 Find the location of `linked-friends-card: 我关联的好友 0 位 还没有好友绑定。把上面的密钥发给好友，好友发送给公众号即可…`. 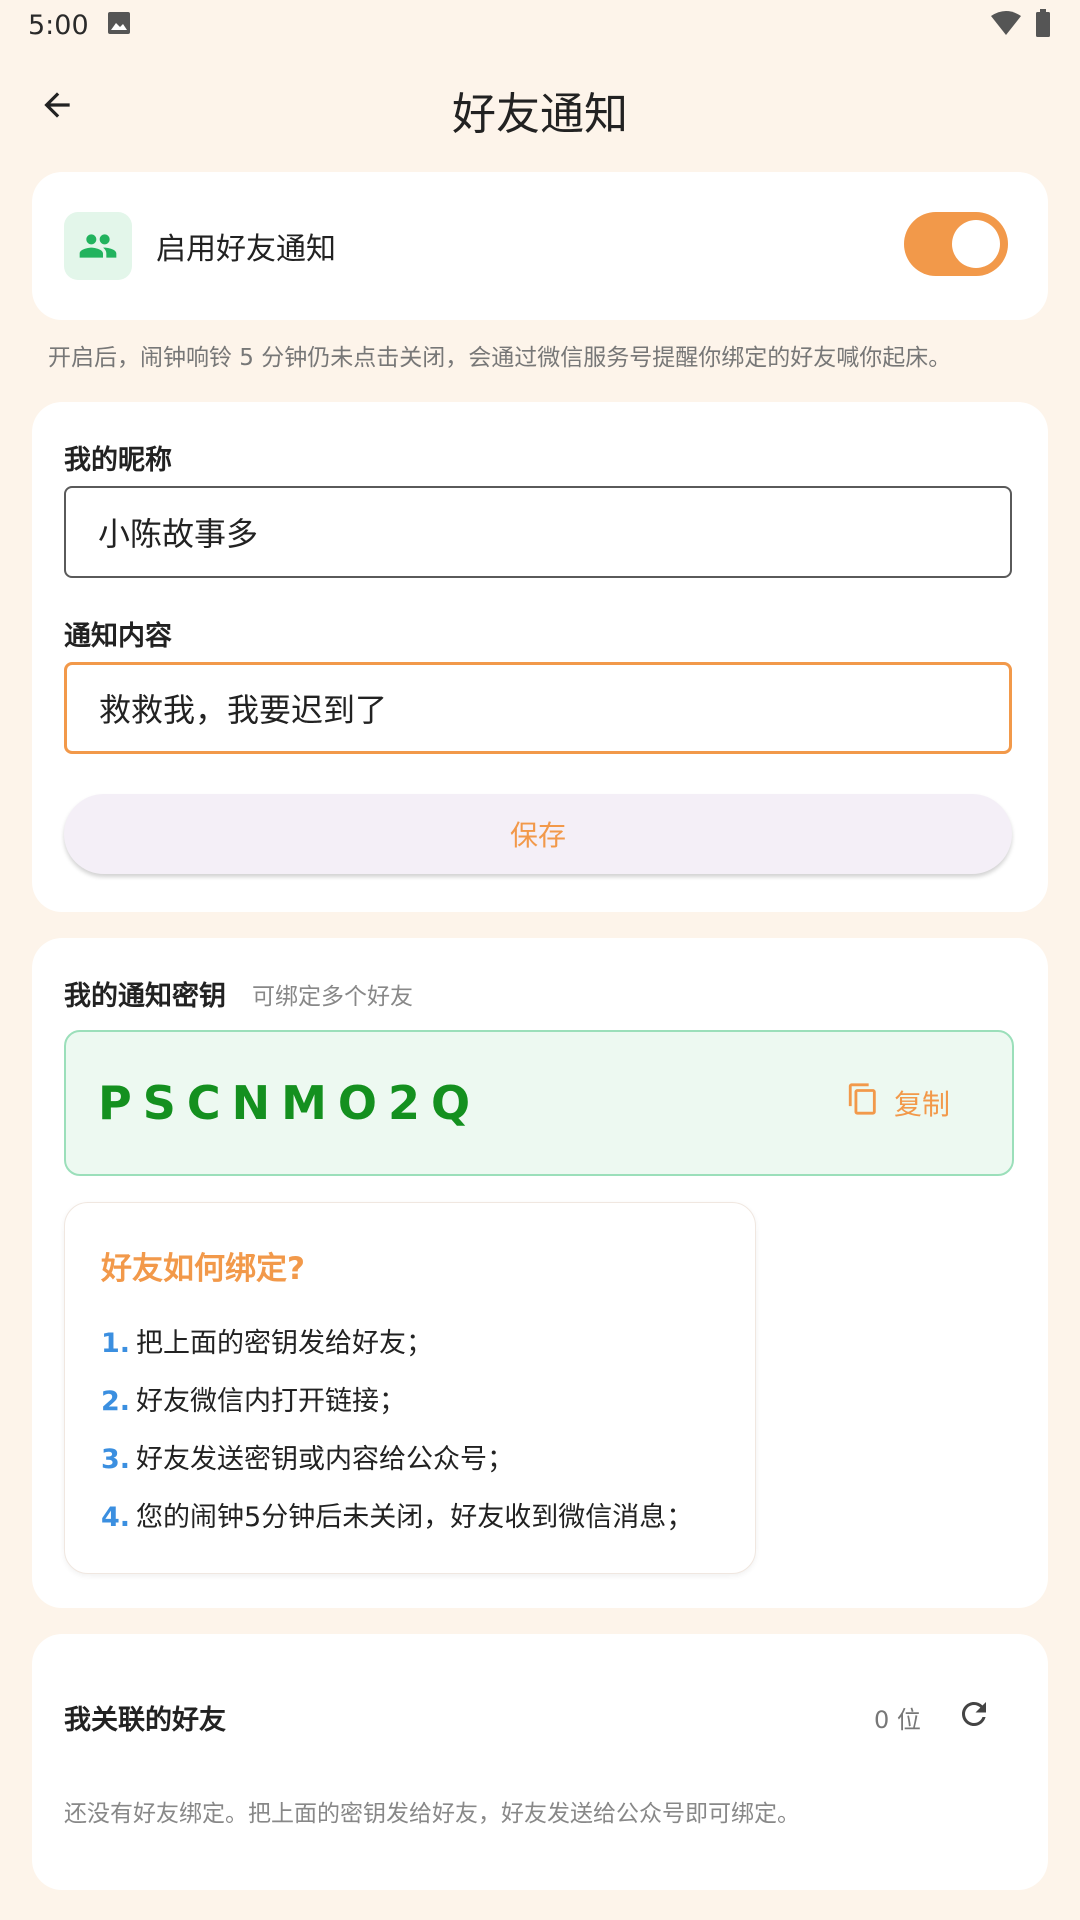

linked-friends-card: 我关联的好友 0 位 还没有好友绑定。把上面的密钥发给好友，好友发送给公众号即可… is located at coordinates (540, 1762).